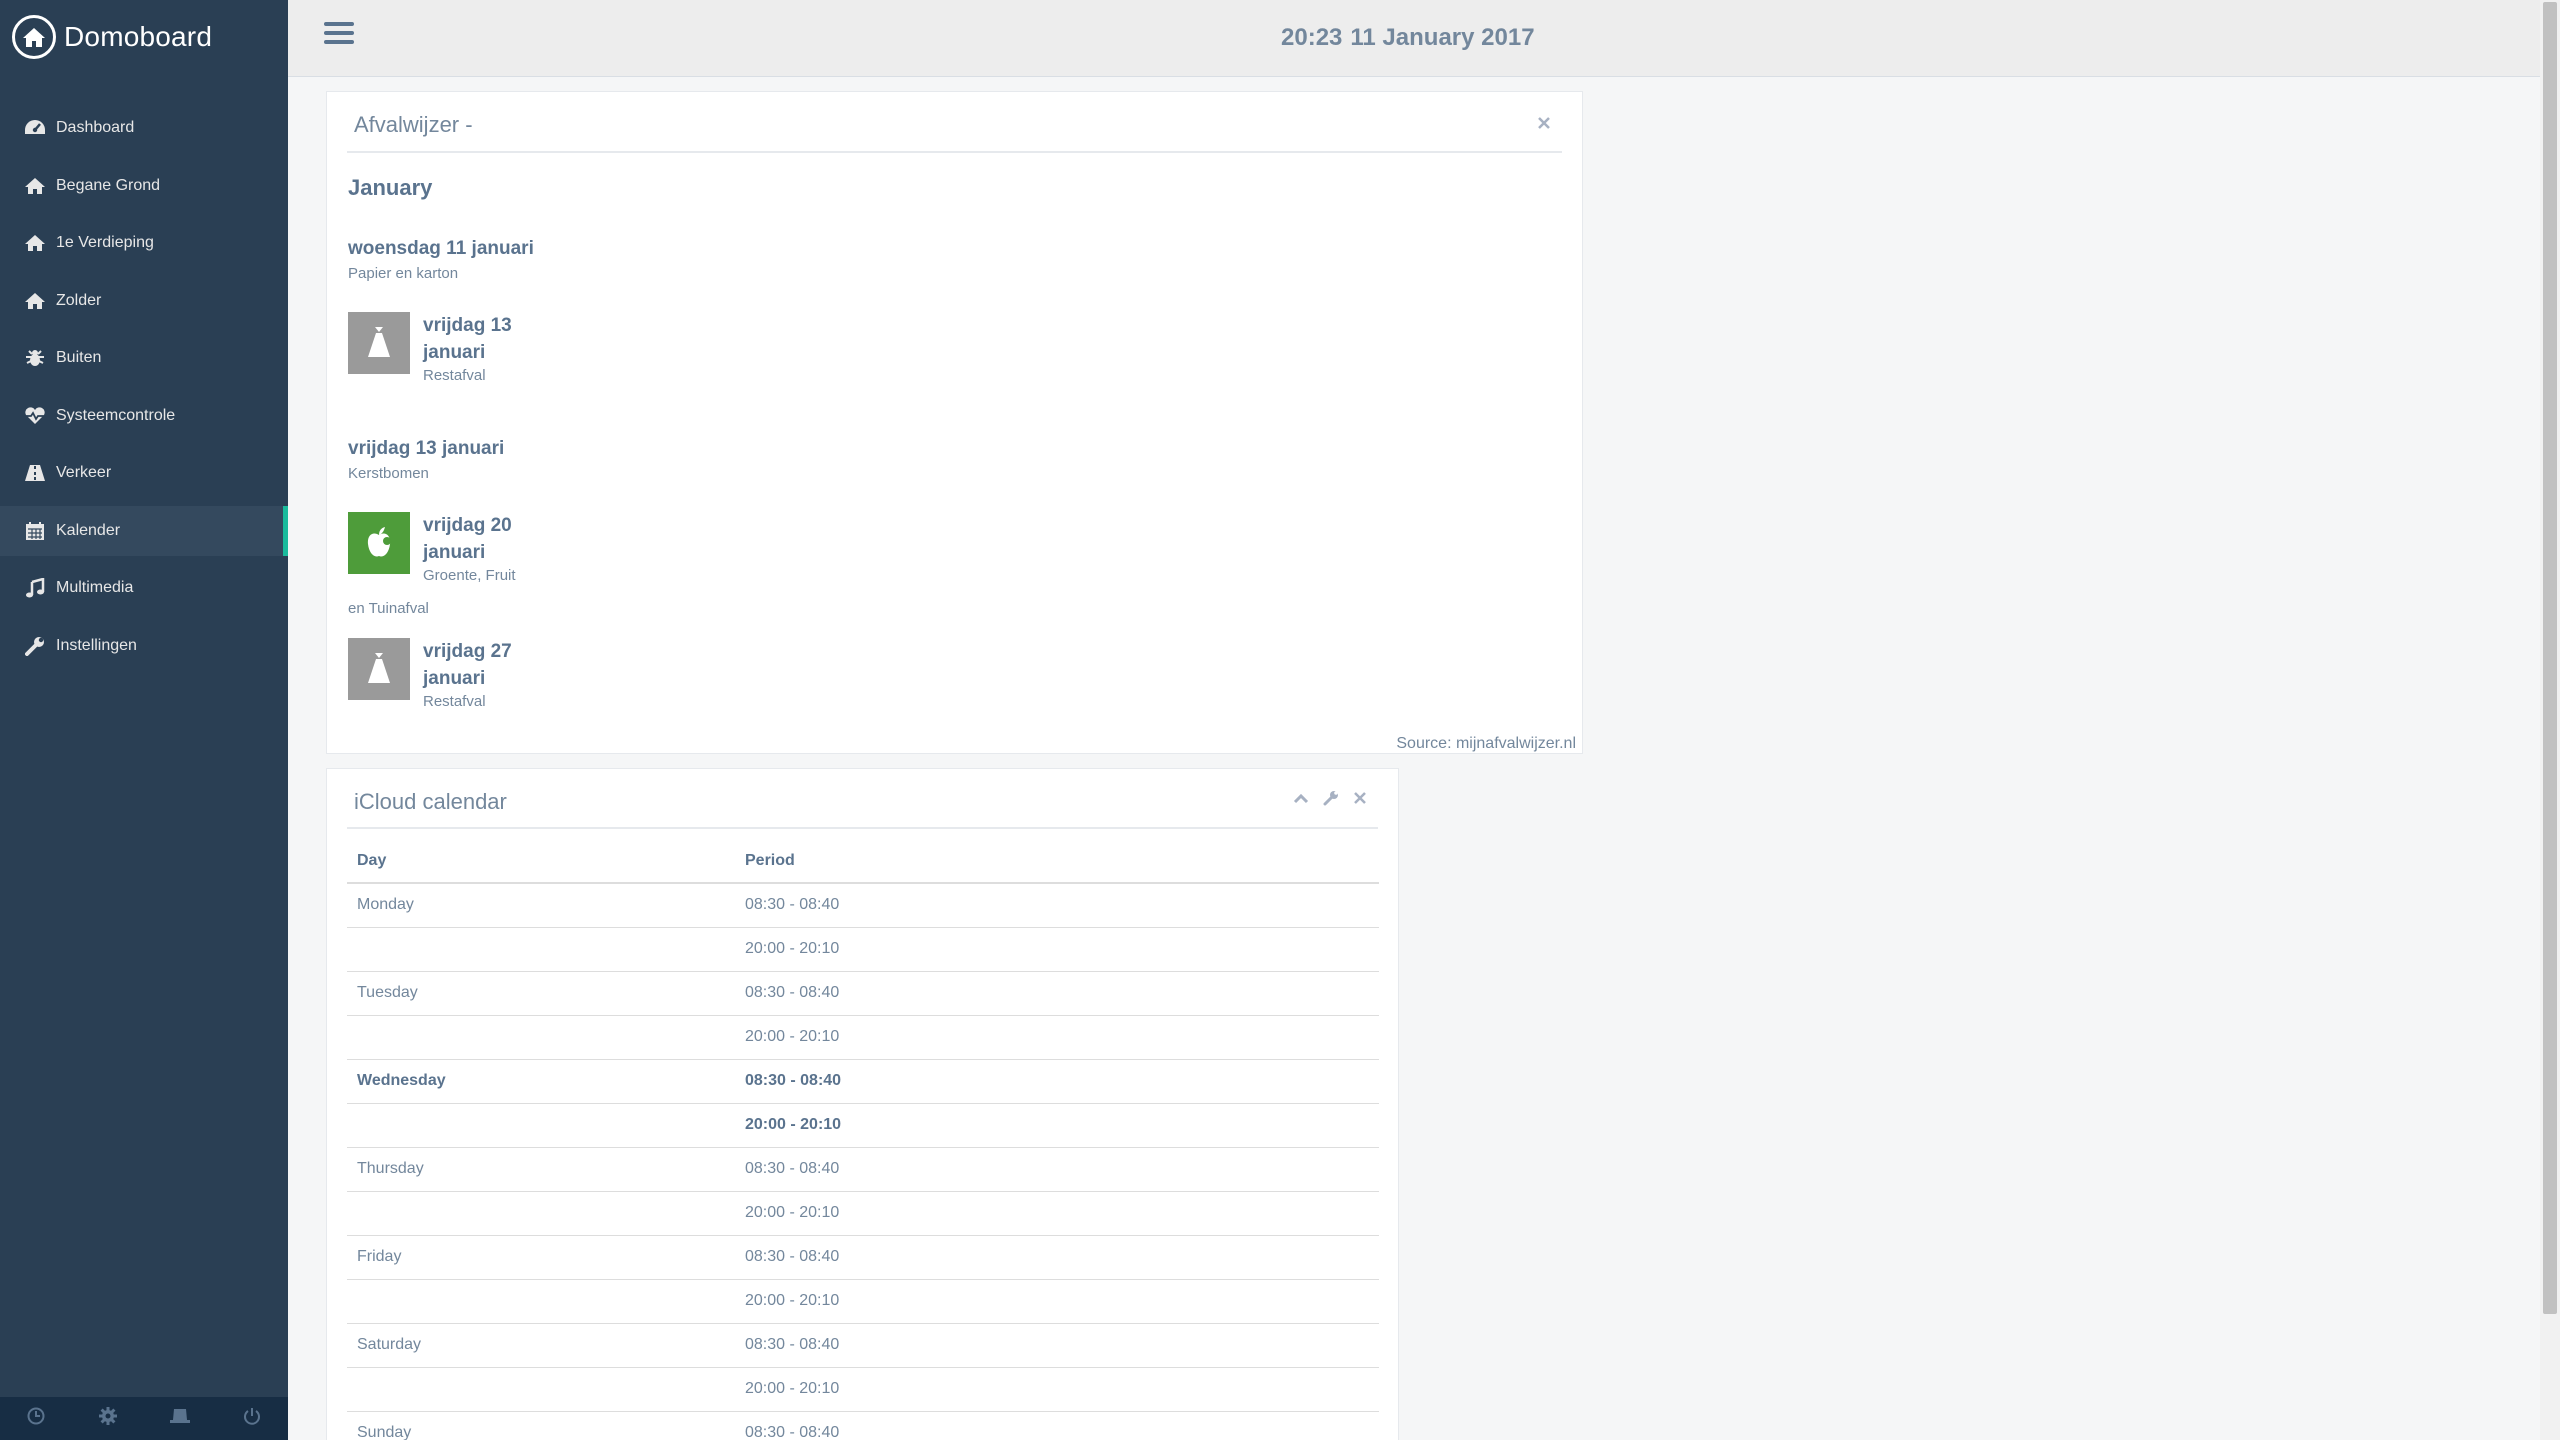 The image size is (2560, 1440). Describe the element at coordinates (403, 273) in the screenshot. I see `collection-day-type: Papier en karton` at that location.